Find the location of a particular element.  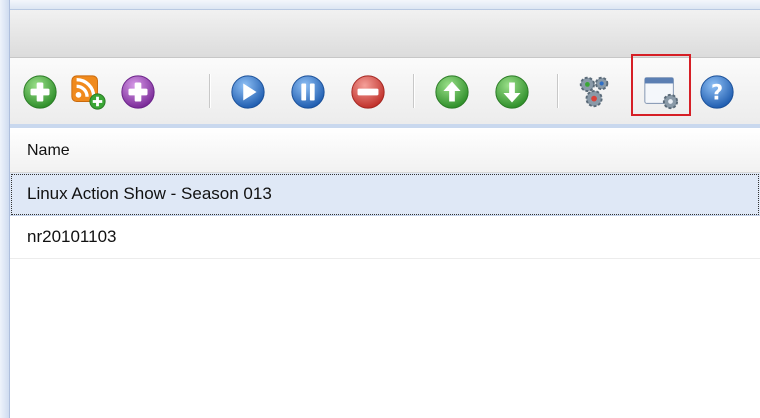

arrow-down-circle-icon is located at coordinates (512, 92).